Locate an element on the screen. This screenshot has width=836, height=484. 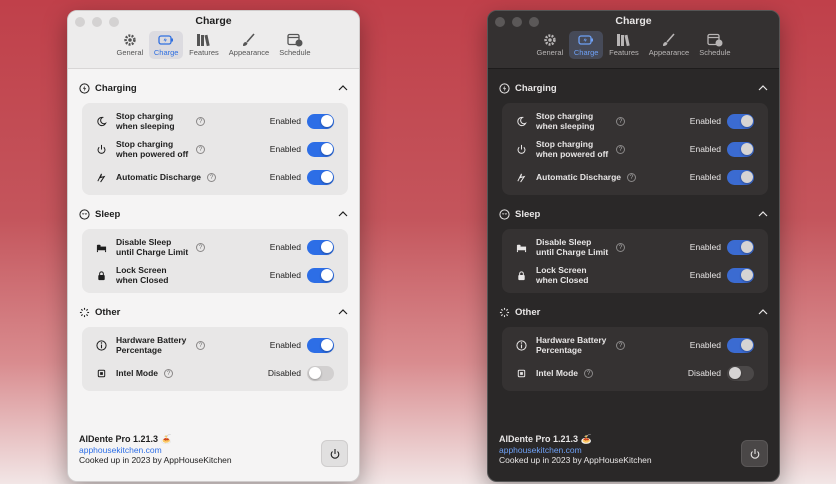
setting-label: Lock Screen when Closed is located at coordinates (142, 275).